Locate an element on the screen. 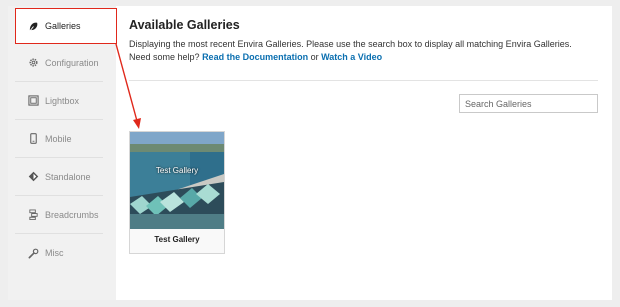 The height and width of the screenshot is (307, 620). sidebar-item-standalone: Standalone is located at coordinates (59, 177).